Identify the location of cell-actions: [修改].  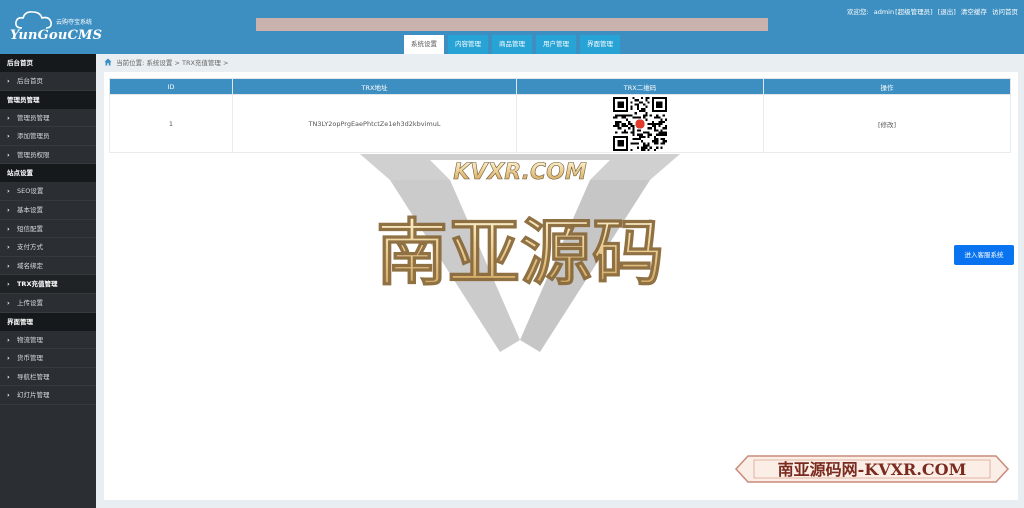
(887, 123).